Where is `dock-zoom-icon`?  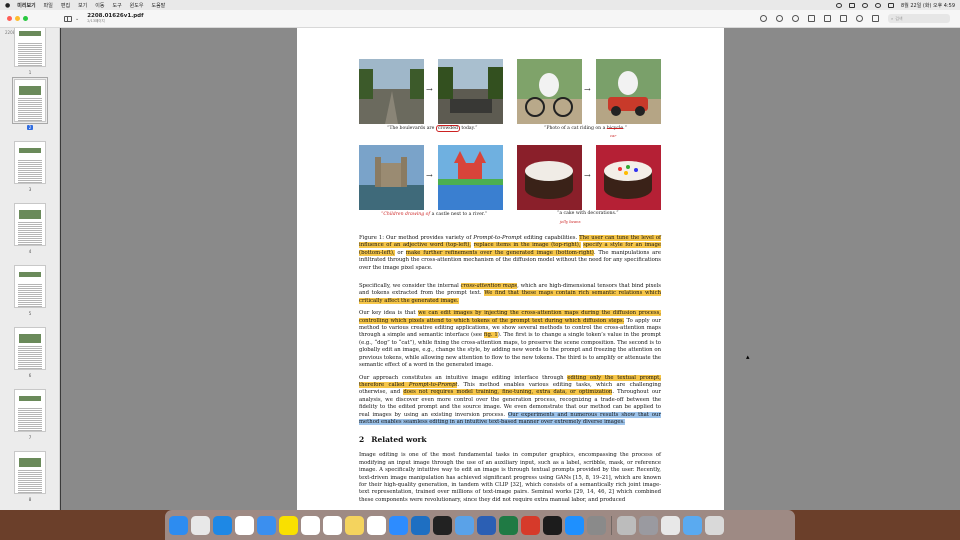 dock-zoom-icon is located at coordinates (398, 525).